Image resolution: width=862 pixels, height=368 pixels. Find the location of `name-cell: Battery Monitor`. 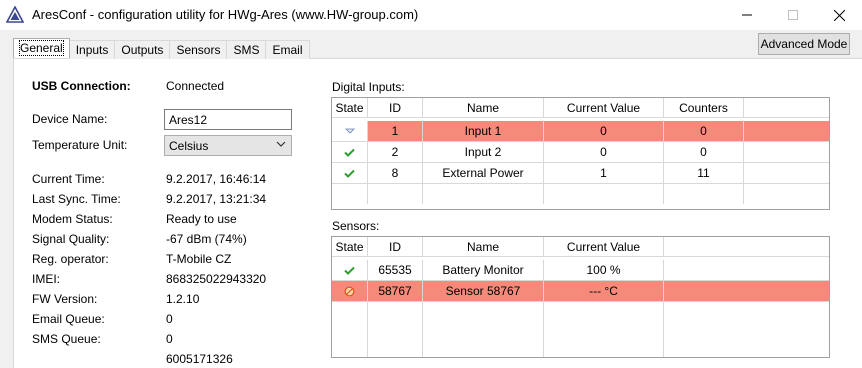

name-cell: Battery Monitor is located at coordinates (483, 270).